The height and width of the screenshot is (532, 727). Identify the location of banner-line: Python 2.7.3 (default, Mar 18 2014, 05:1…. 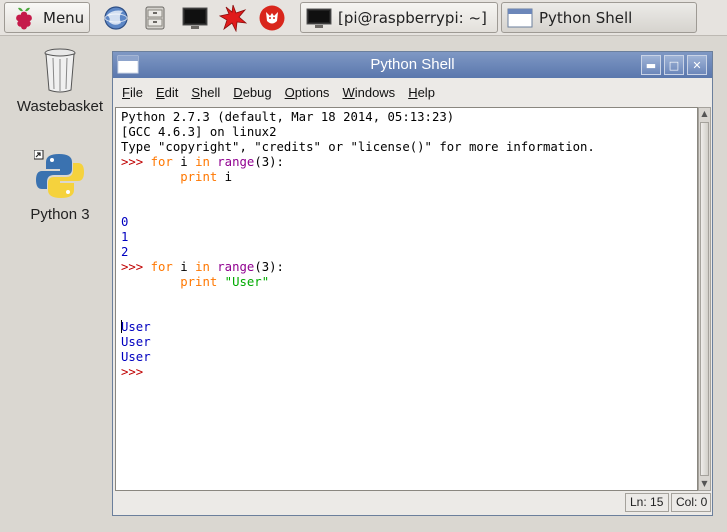
(288, 117).